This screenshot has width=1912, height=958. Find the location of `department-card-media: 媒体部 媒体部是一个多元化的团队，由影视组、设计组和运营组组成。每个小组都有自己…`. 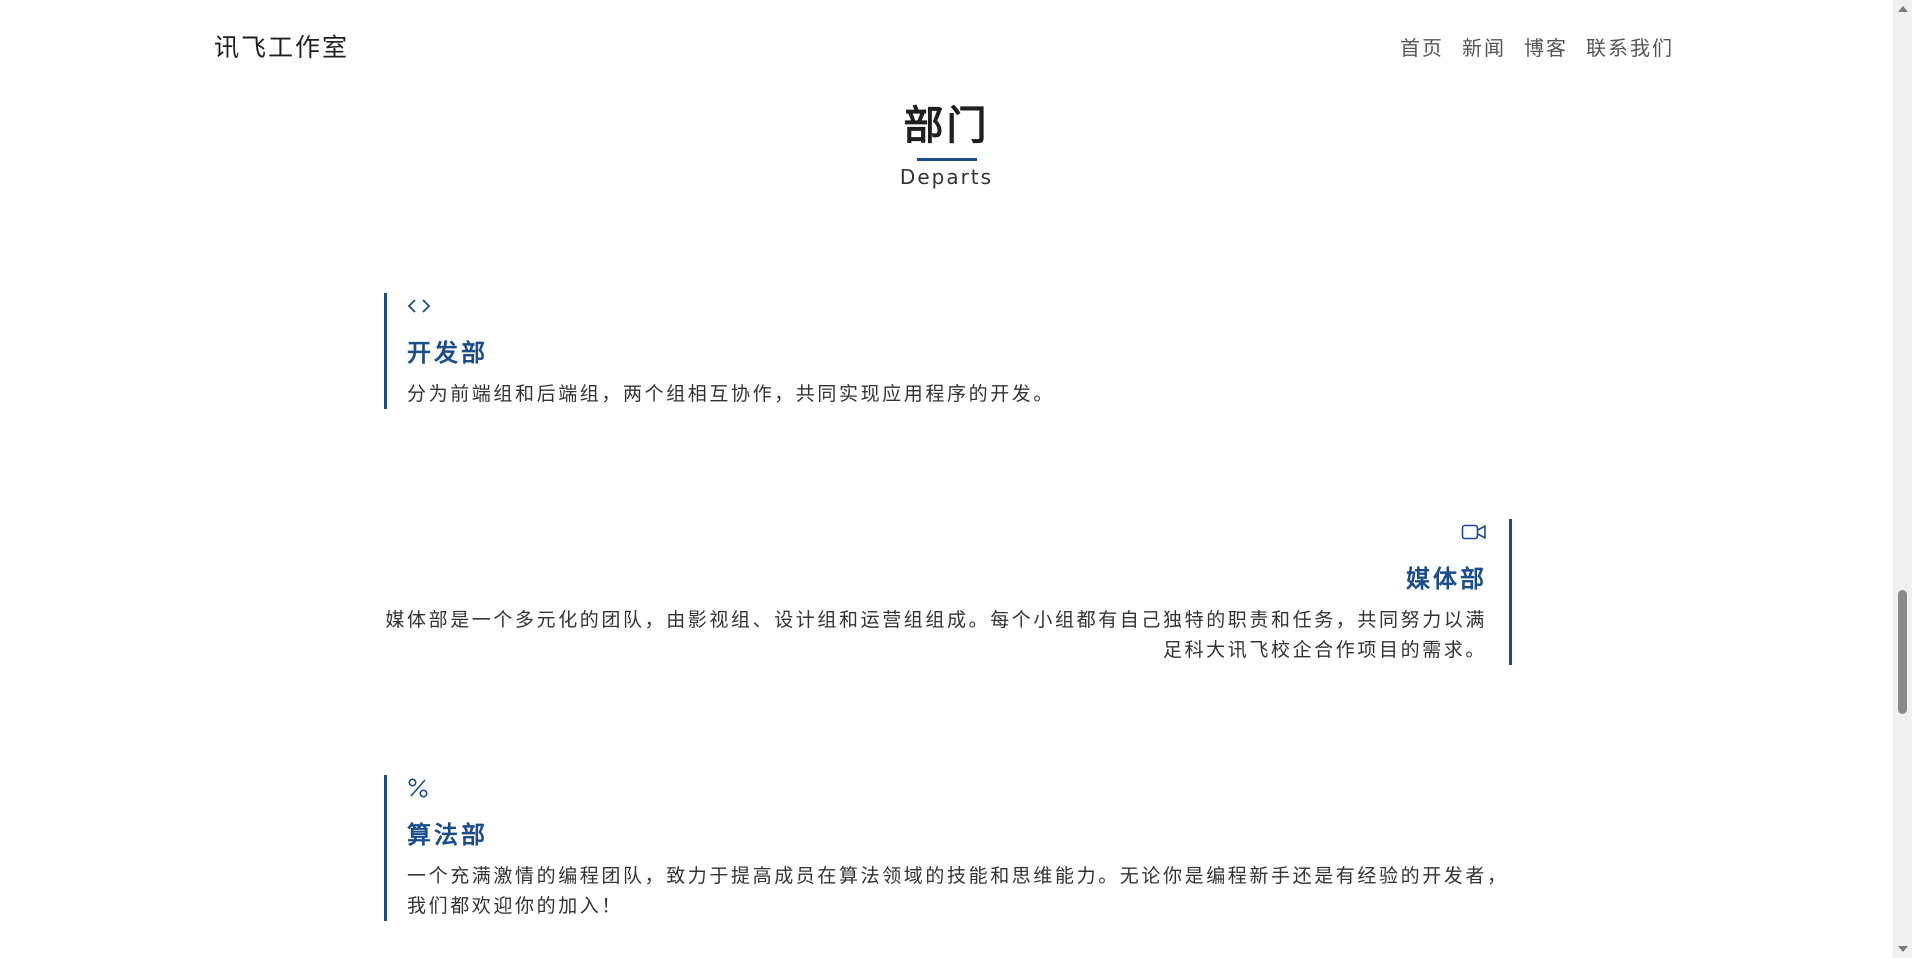

department-card-media: 媒体部 媒体部是一个多元化的团队，由影视组、设计组和运营组组成。每个小组都有自己… is located at coordinates (948, 592).